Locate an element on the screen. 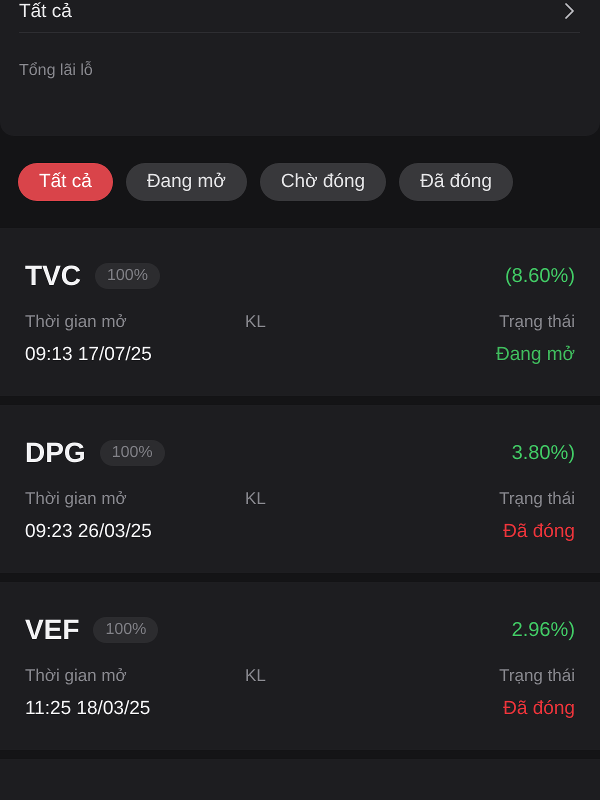  filter-tab: Đang mở is located at coordinates (186, 182).